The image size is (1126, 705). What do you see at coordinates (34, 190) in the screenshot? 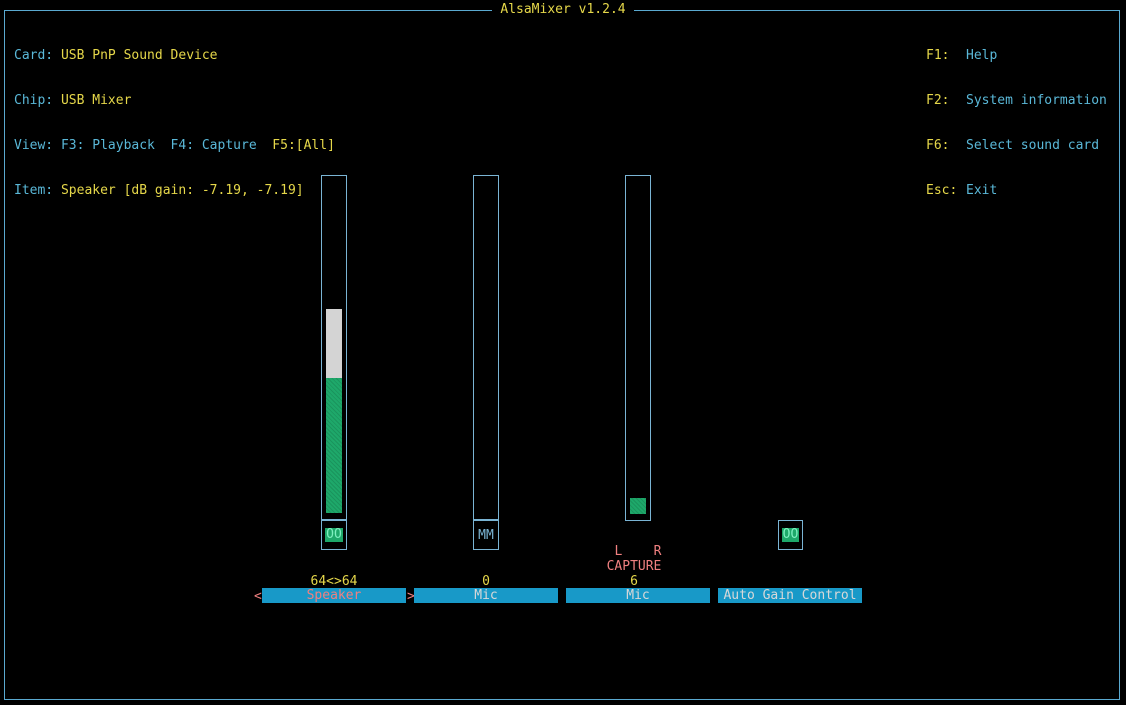
I see `item-label: Item:` at bounding box center [34, 190].